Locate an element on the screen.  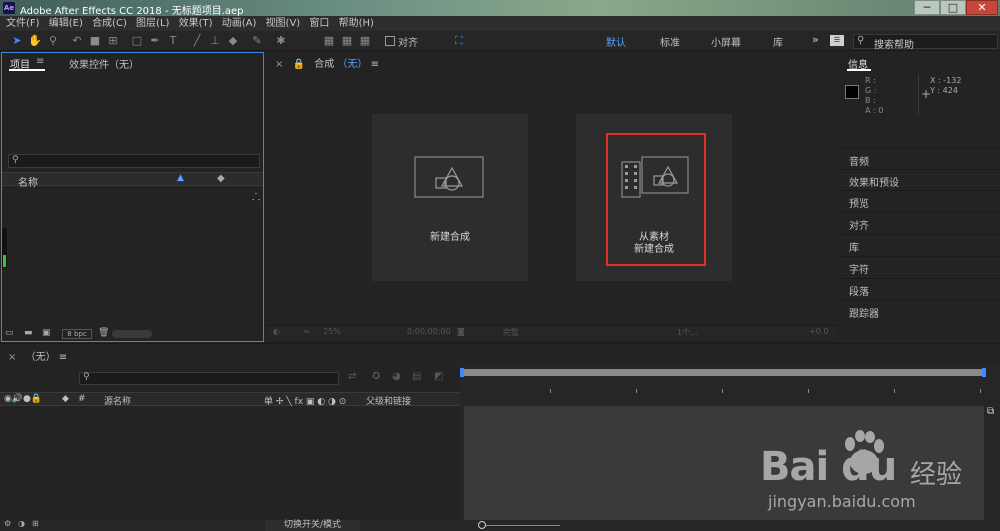
frame-blending-icon: ▤ is located at coordinates (416, 376).